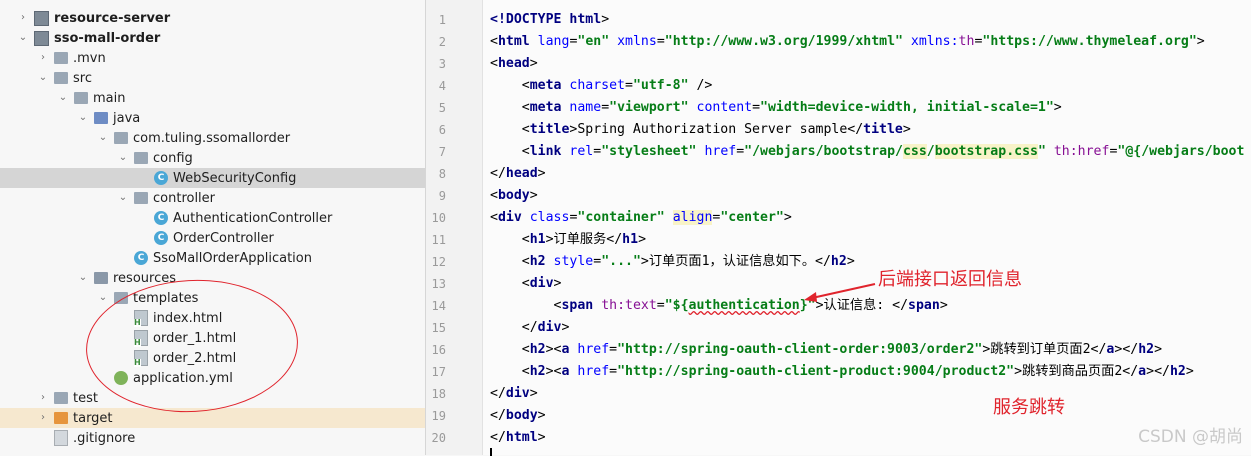 This screenshot has width=1251, height=456. I want to click on line-number: 6, so click(442, 130).